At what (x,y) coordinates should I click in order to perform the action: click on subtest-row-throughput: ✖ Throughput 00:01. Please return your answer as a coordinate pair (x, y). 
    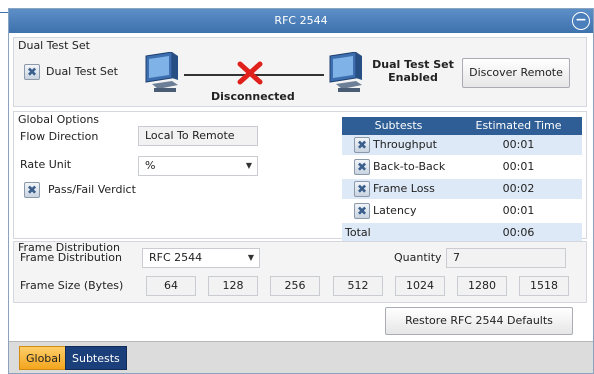
    Looking at the image, I should click on (462, 145).